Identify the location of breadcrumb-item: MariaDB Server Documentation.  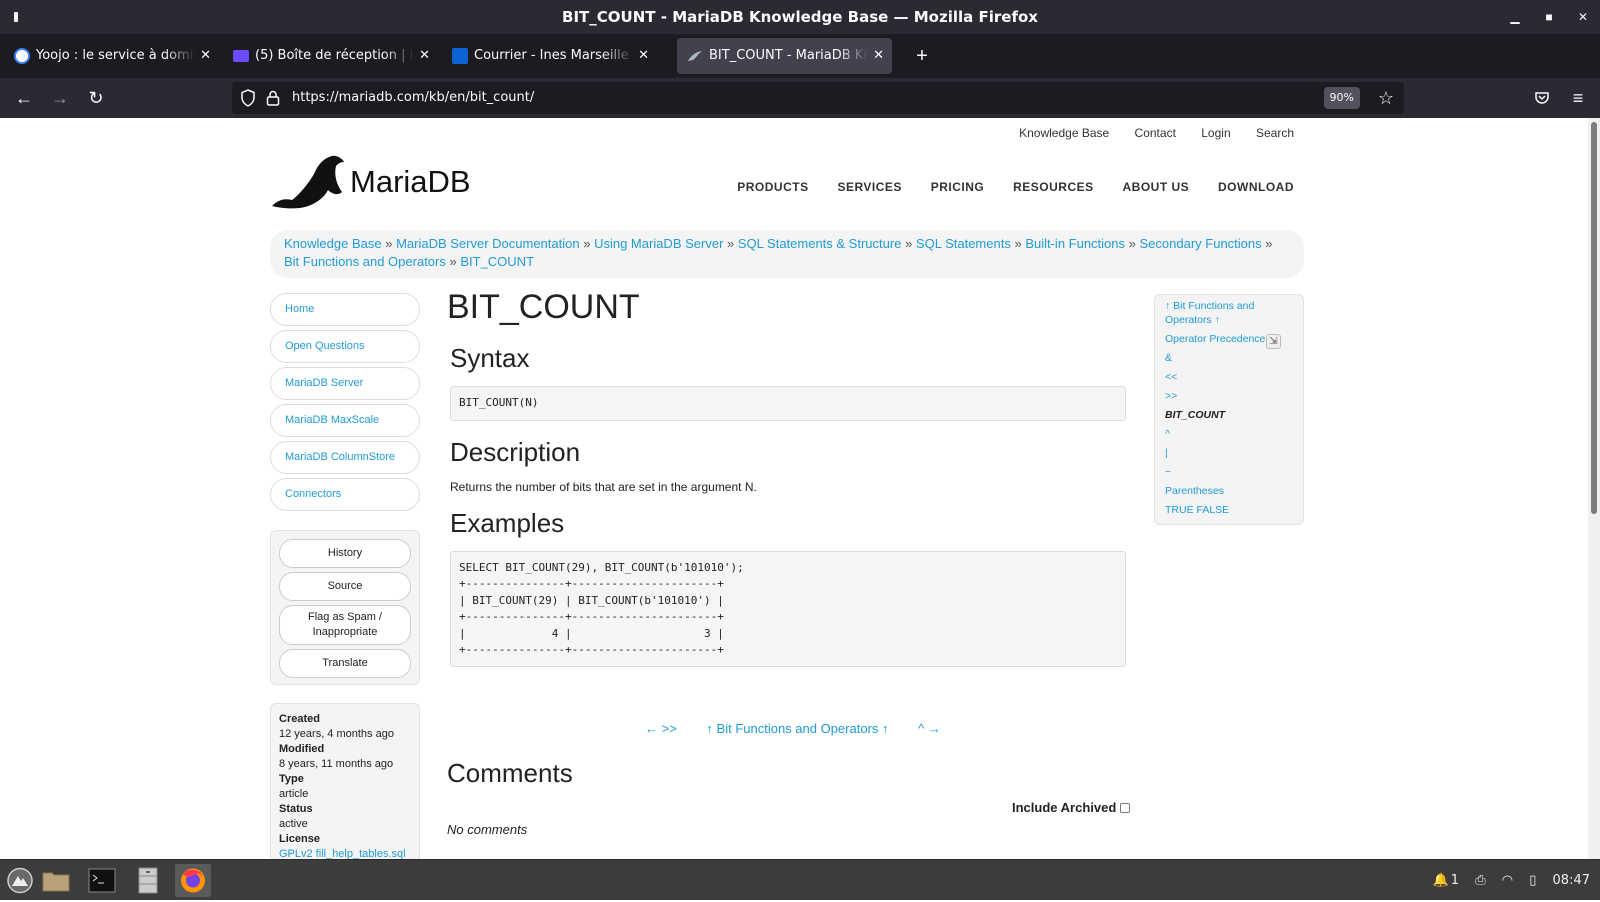
(488, 243).